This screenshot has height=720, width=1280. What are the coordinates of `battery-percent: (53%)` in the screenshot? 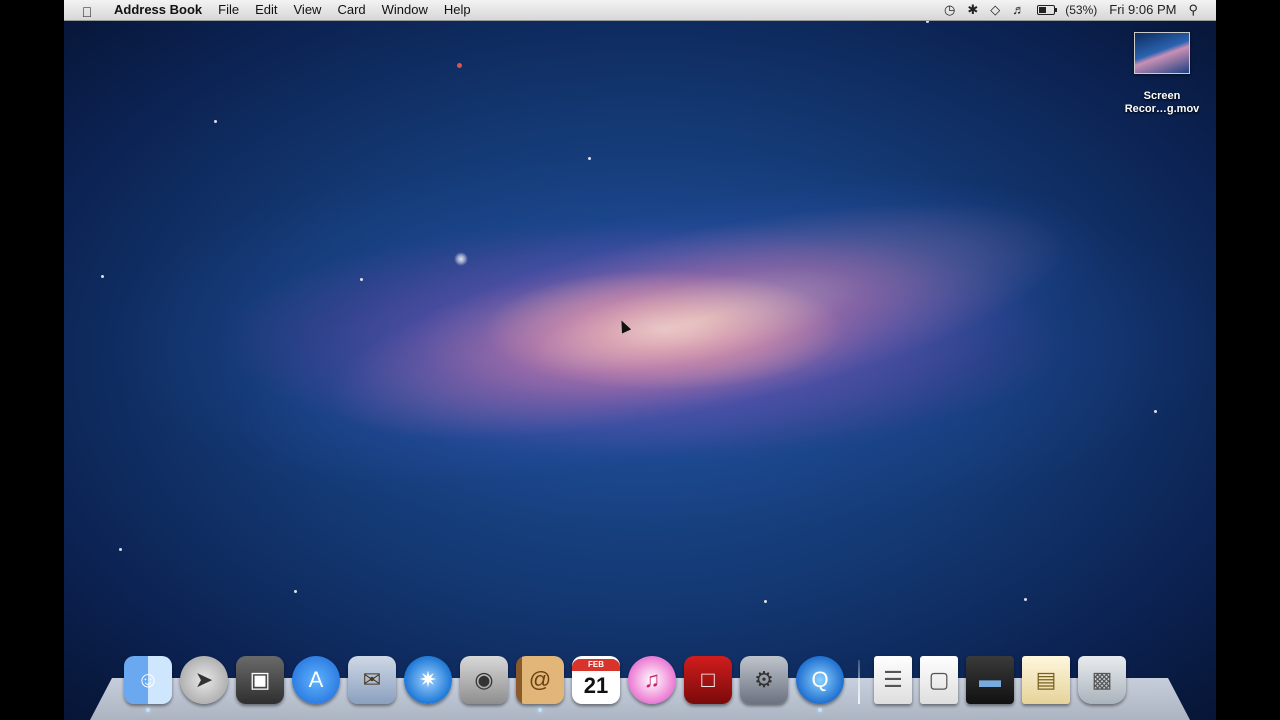 It's located at (1081, 10).